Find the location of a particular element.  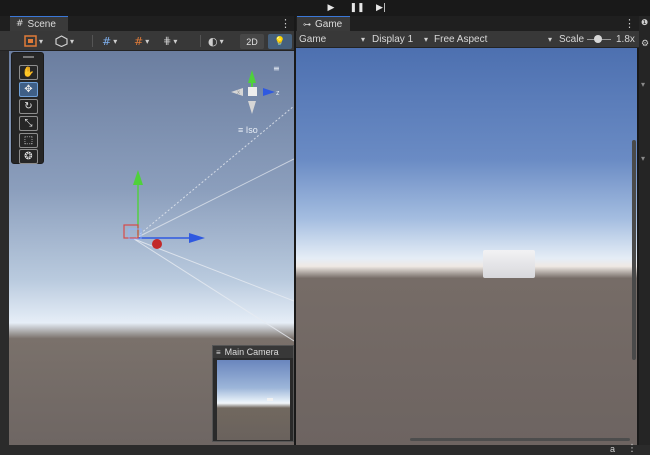

tab-game: ⊶ Game is located at coordinates (323, 23).